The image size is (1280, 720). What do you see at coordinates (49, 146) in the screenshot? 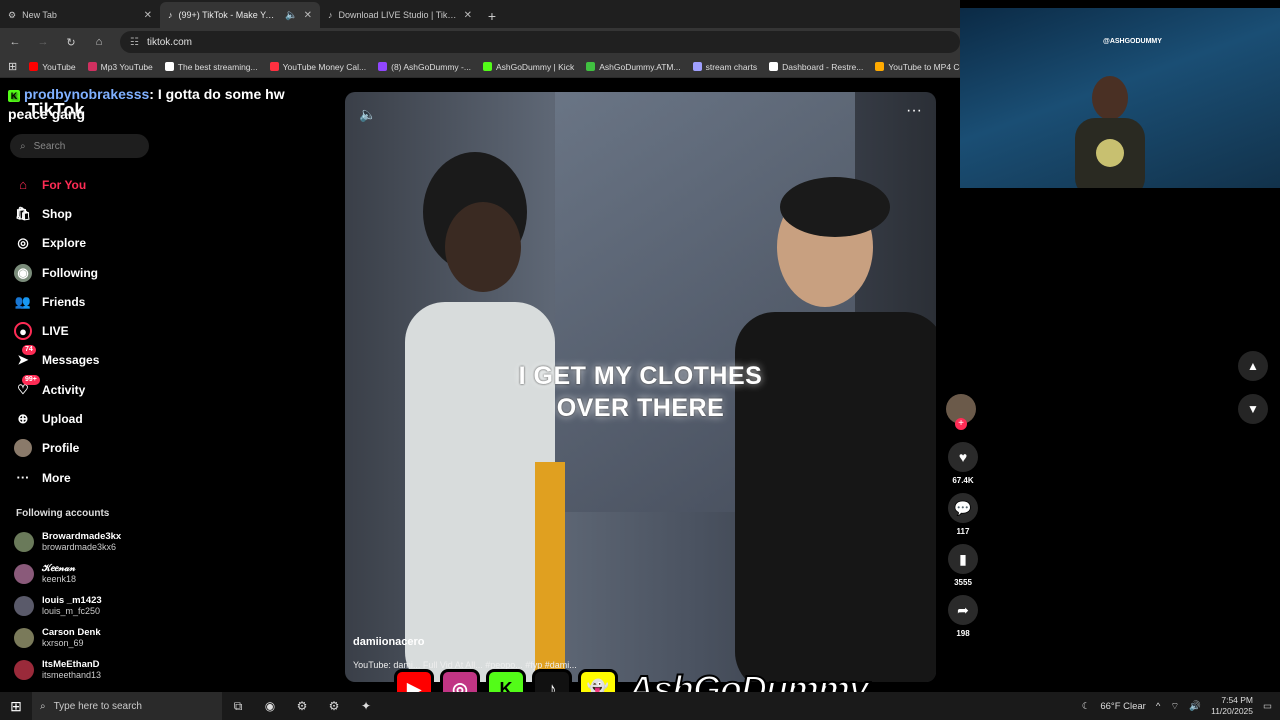
I see `search-placeholder: Search` at bounding box center [49, 146].